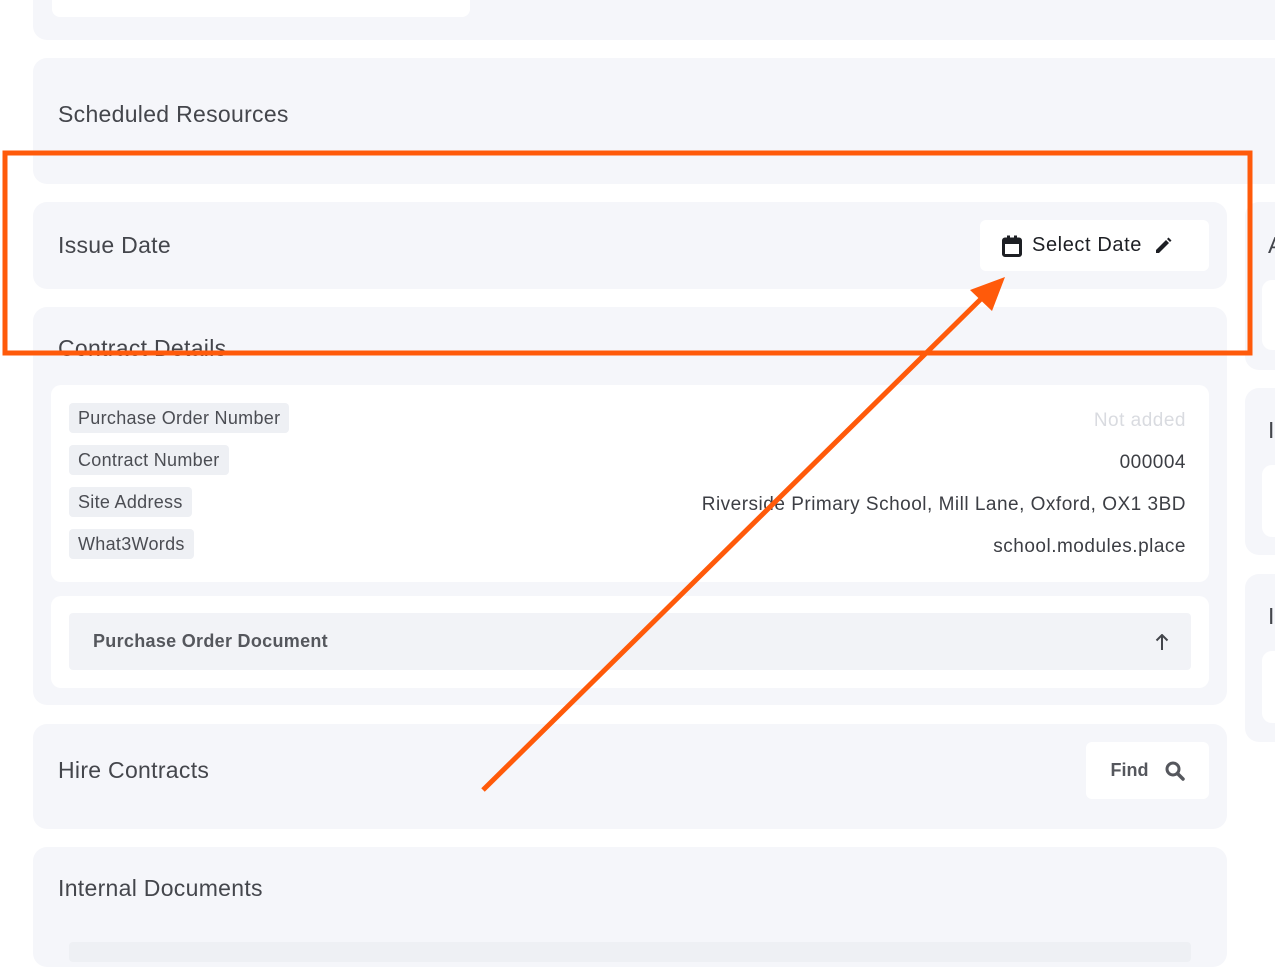  I want to click on calendar-icon, so click(1012, 246).